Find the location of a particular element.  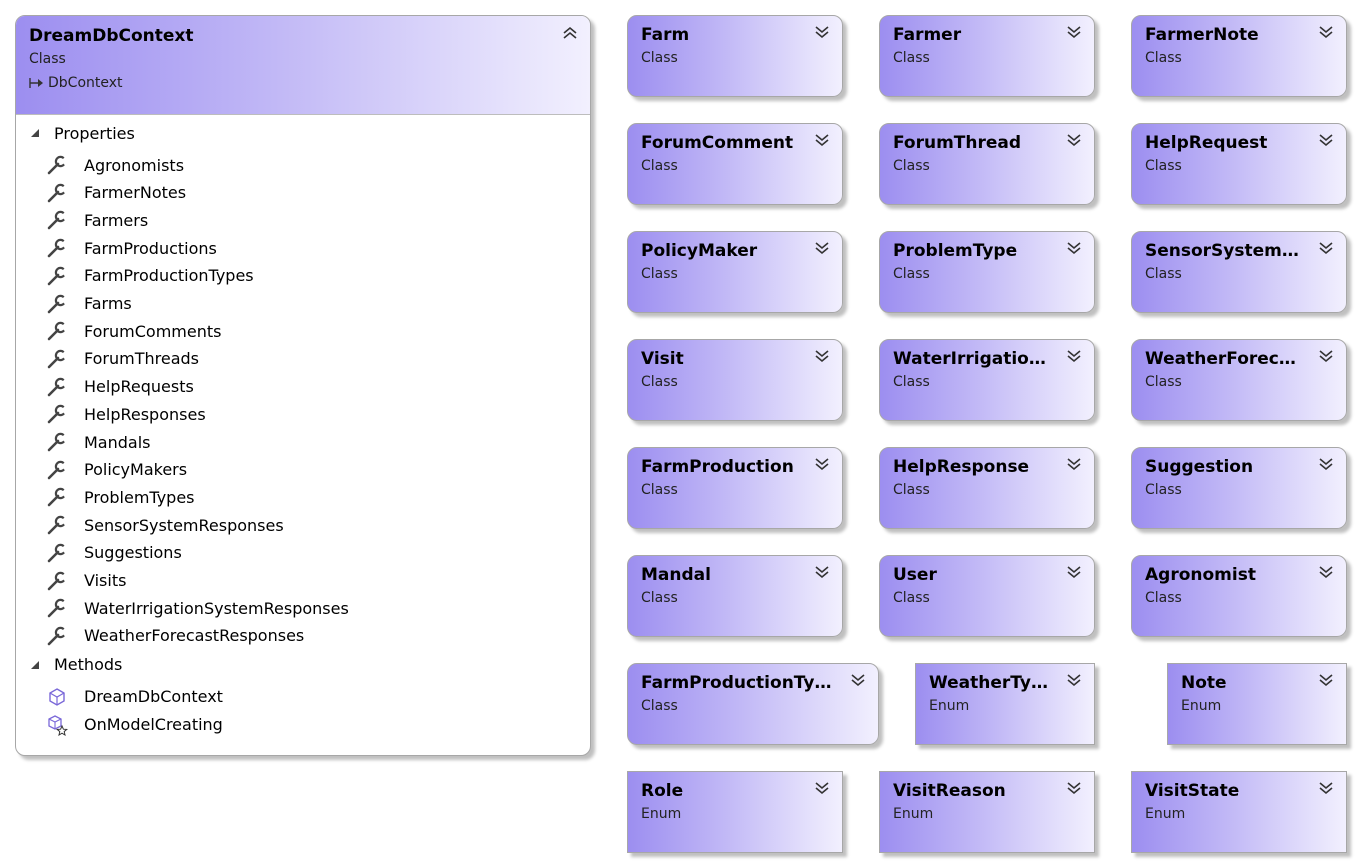

property-item: Farmers is located at coordinates (97, 220).